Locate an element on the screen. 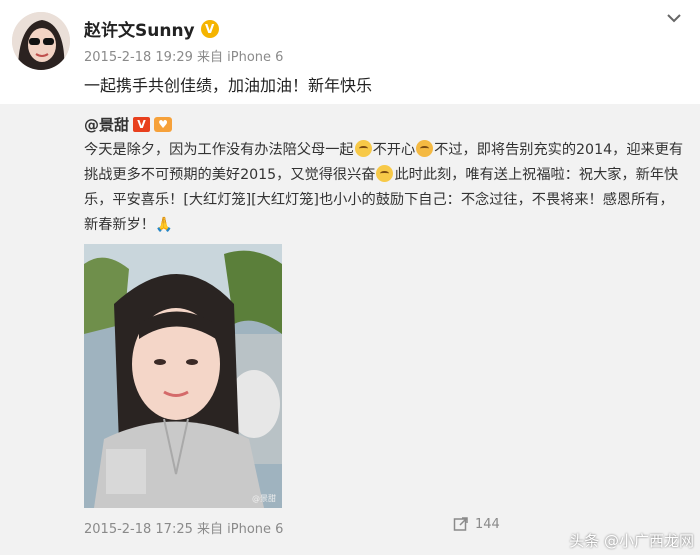 Image resolution: width=700 pixels, height=555 pixels. username: 赵许文Sunny V is located at coordinates (151, 28).